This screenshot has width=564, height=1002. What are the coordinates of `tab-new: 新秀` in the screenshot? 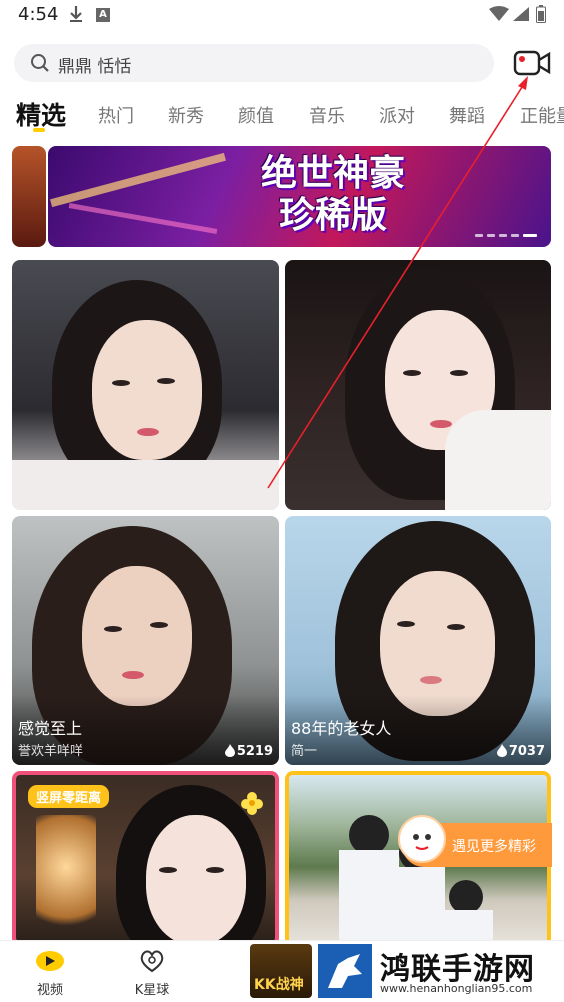 It's located at (186, 115).